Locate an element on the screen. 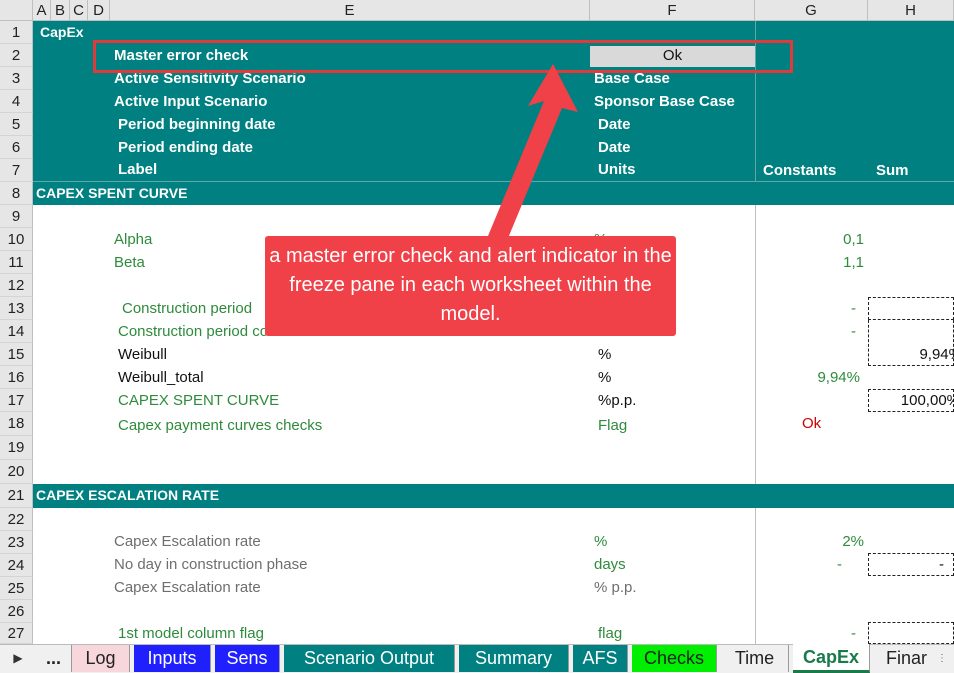 Image resolution: width=954 pixels, height=673 pixels. row-header: 26 is located at coordinates (16, 611).